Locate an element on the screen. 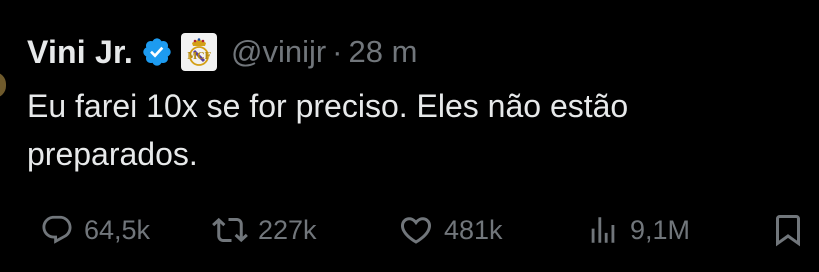 This screenshot has height=272, width=819. svg-text: MCF is located at coordinates (199, 57).